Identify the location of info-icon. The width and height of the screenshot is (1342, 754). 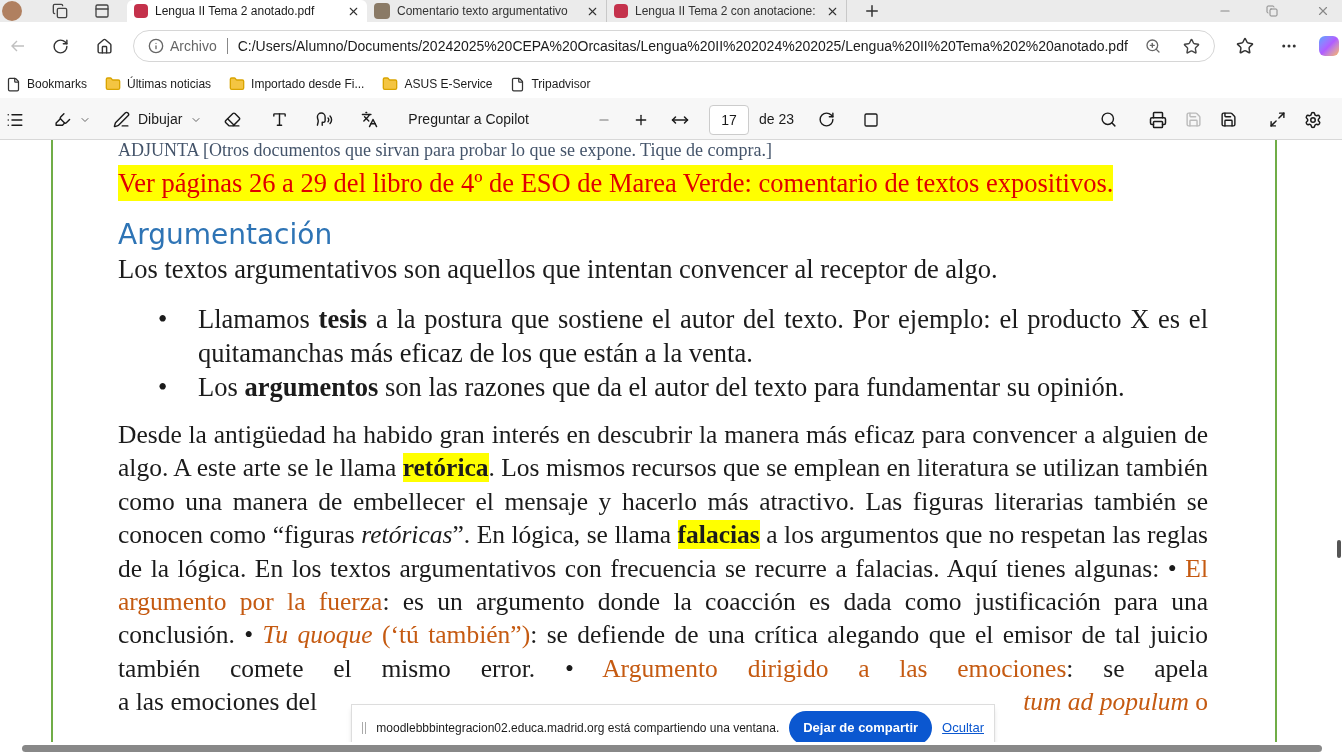
(156, 46).